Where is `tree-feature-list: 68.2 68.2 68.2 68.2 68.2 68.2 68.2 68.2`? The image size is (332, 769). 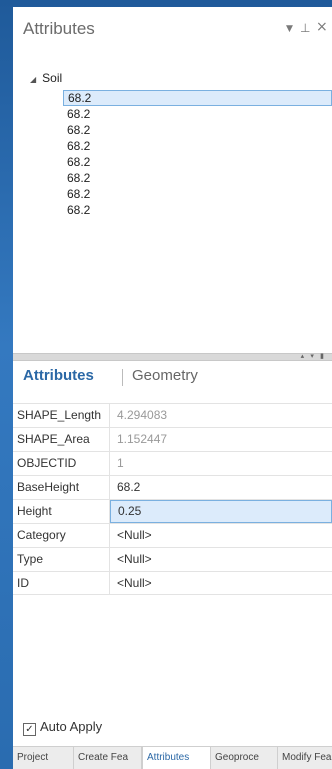
tree-feature-list: 68.2 68.2 68.2 68.2 68.2 68.2 68.2 68.2 is located at coordinates (197, 154).